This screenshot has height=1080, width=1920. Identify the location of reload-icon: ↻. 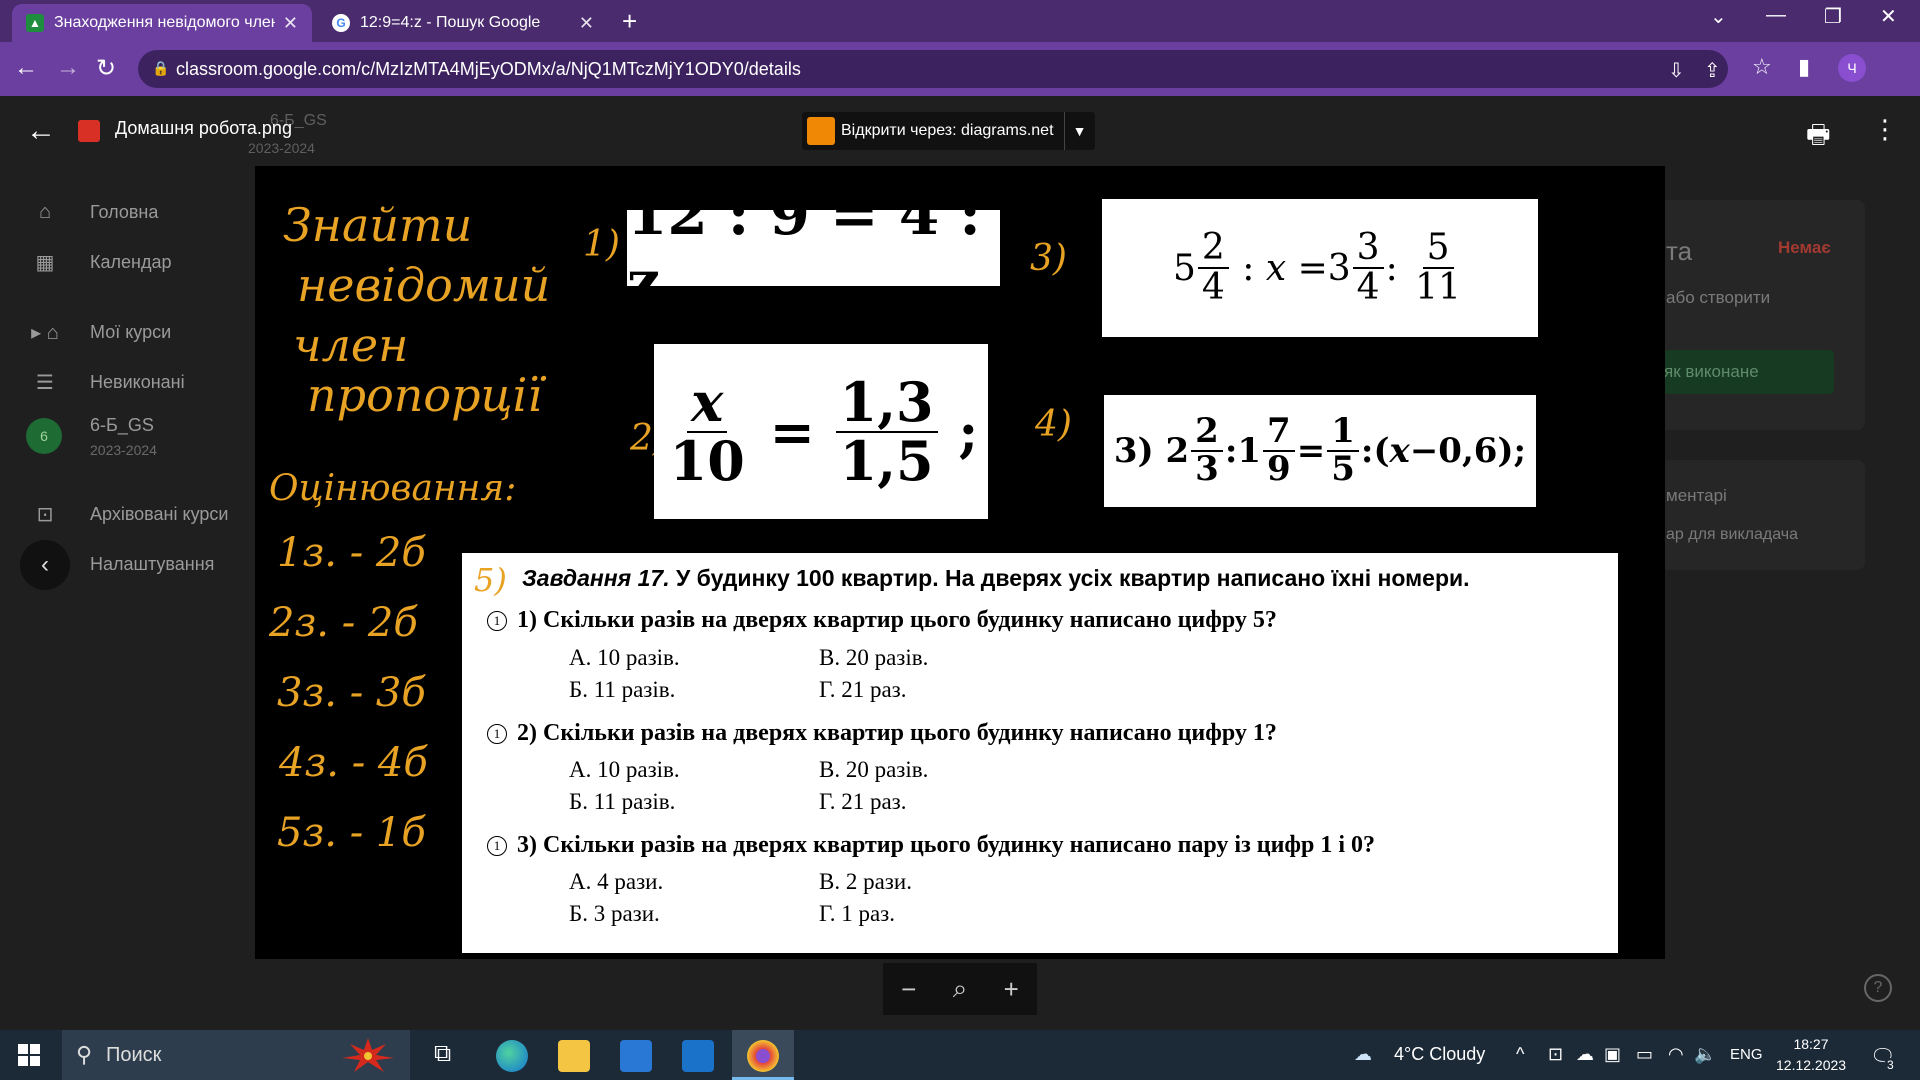
(106, 68).